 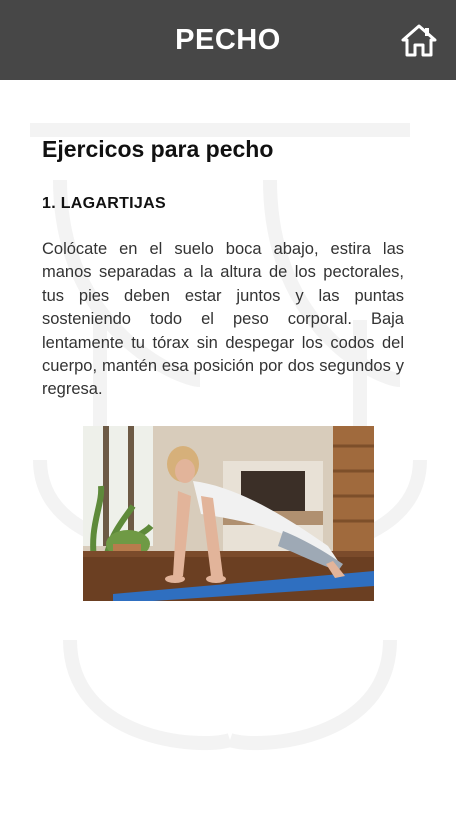 I want to click on app-header: PECHO, so click(x=228, y=40).